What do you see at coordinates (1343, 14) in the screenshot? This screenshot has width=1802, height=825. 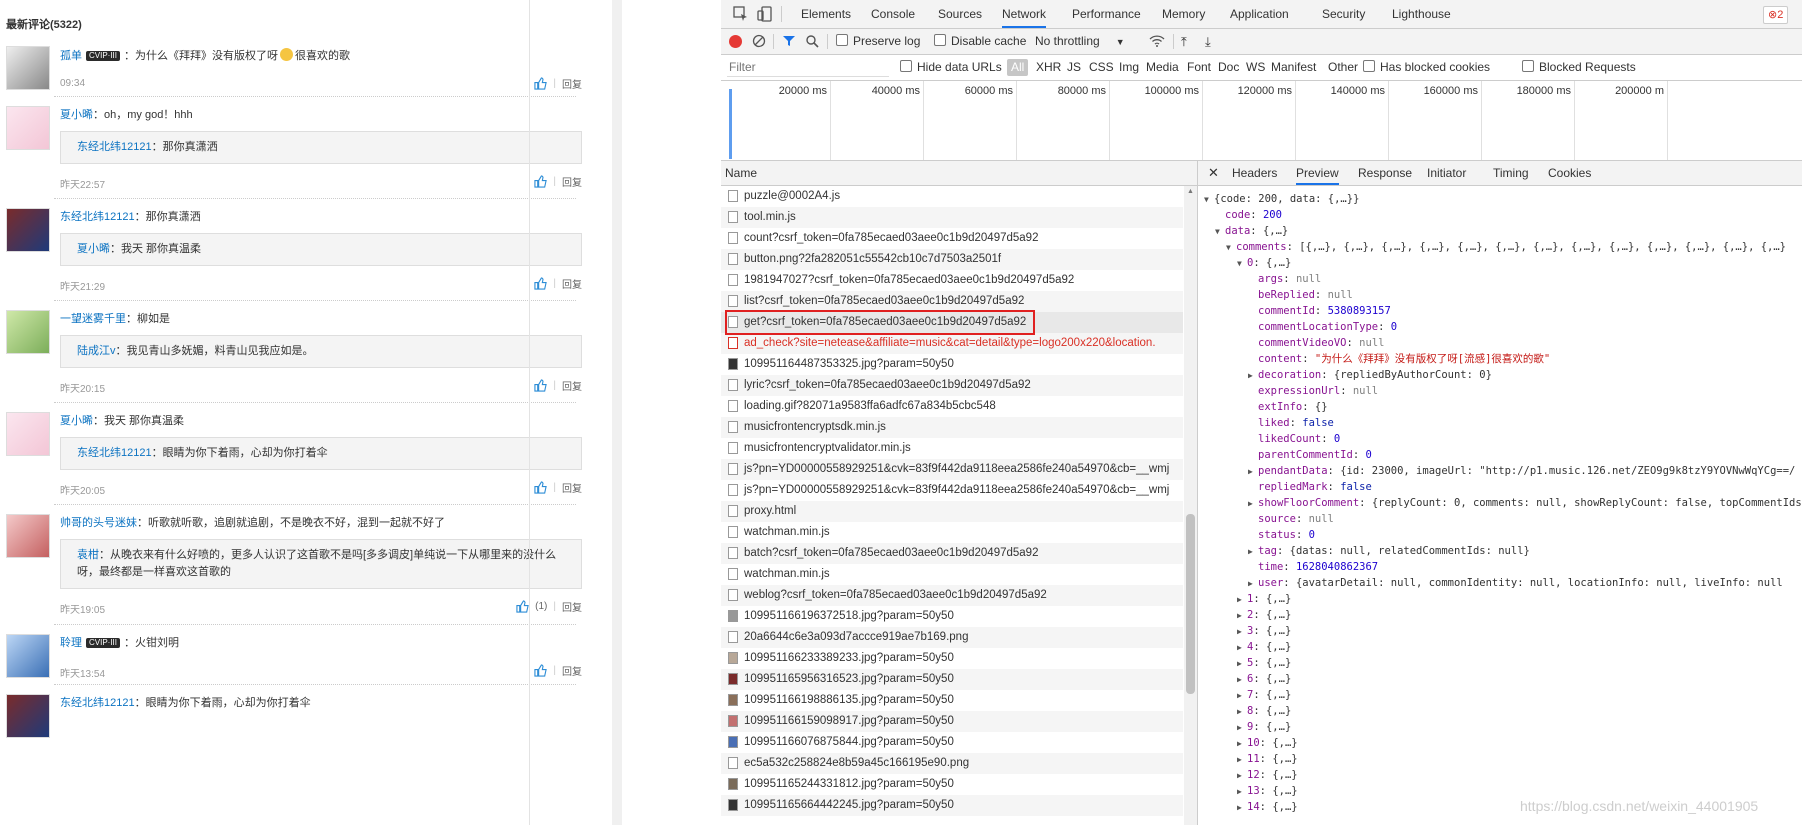 I see `tab-security: Security` at bounding box center [1343, 14].